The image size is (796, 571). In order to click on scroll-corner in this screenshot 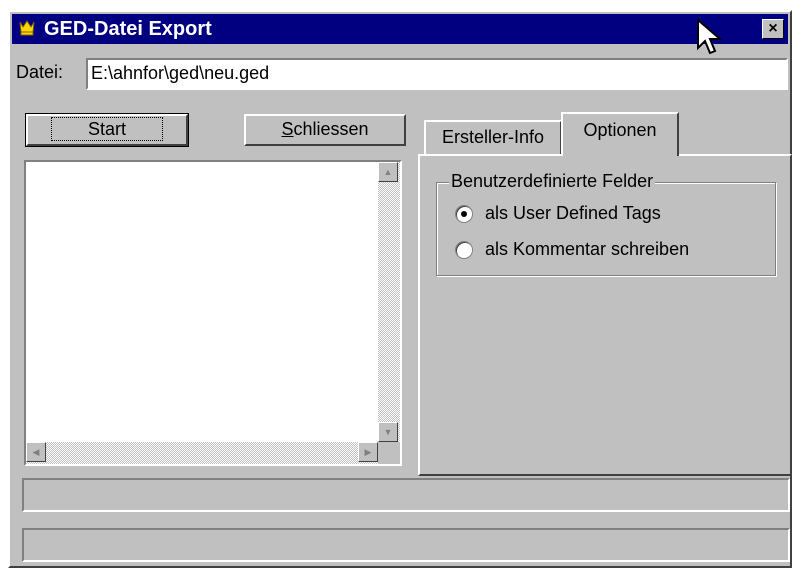, I will do `click(389, 453)`.